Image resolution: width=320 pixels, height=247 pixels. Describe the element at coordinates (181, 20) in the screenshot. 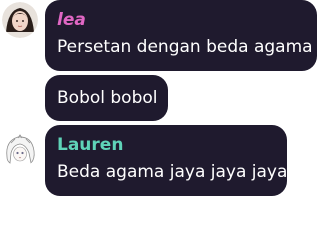

I see `username: lea` at that location.